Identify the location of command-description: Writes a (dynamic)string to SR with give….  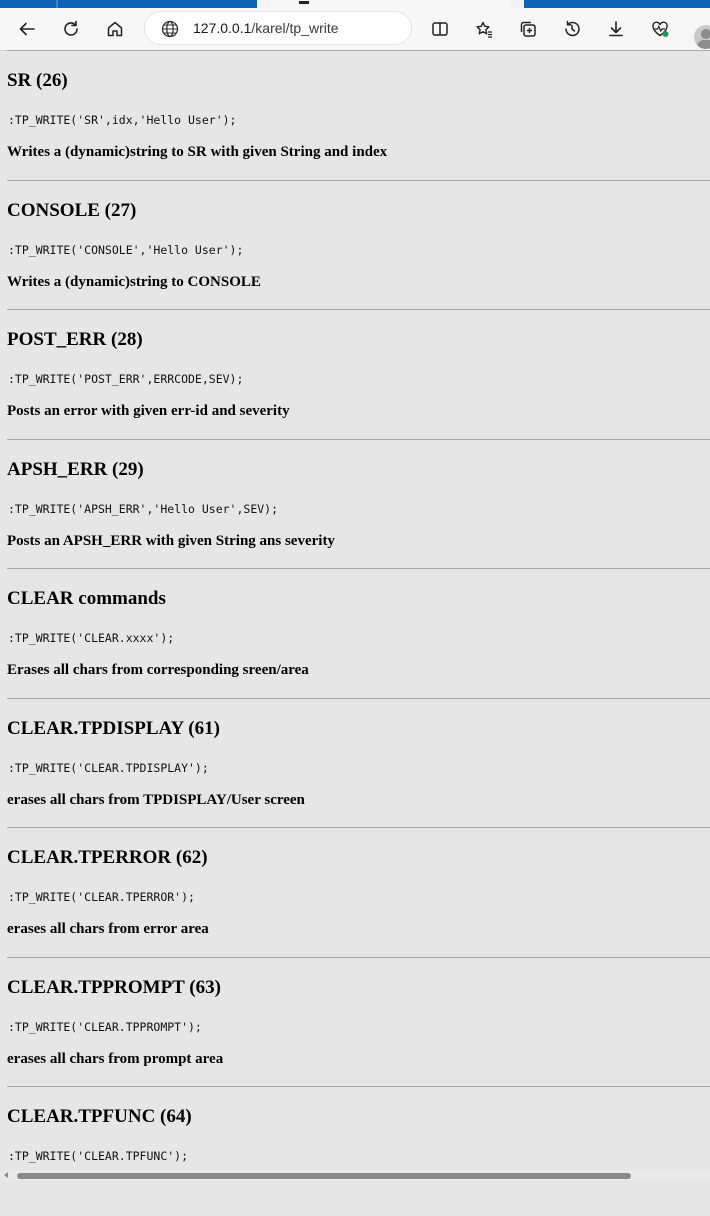
(197, 152).